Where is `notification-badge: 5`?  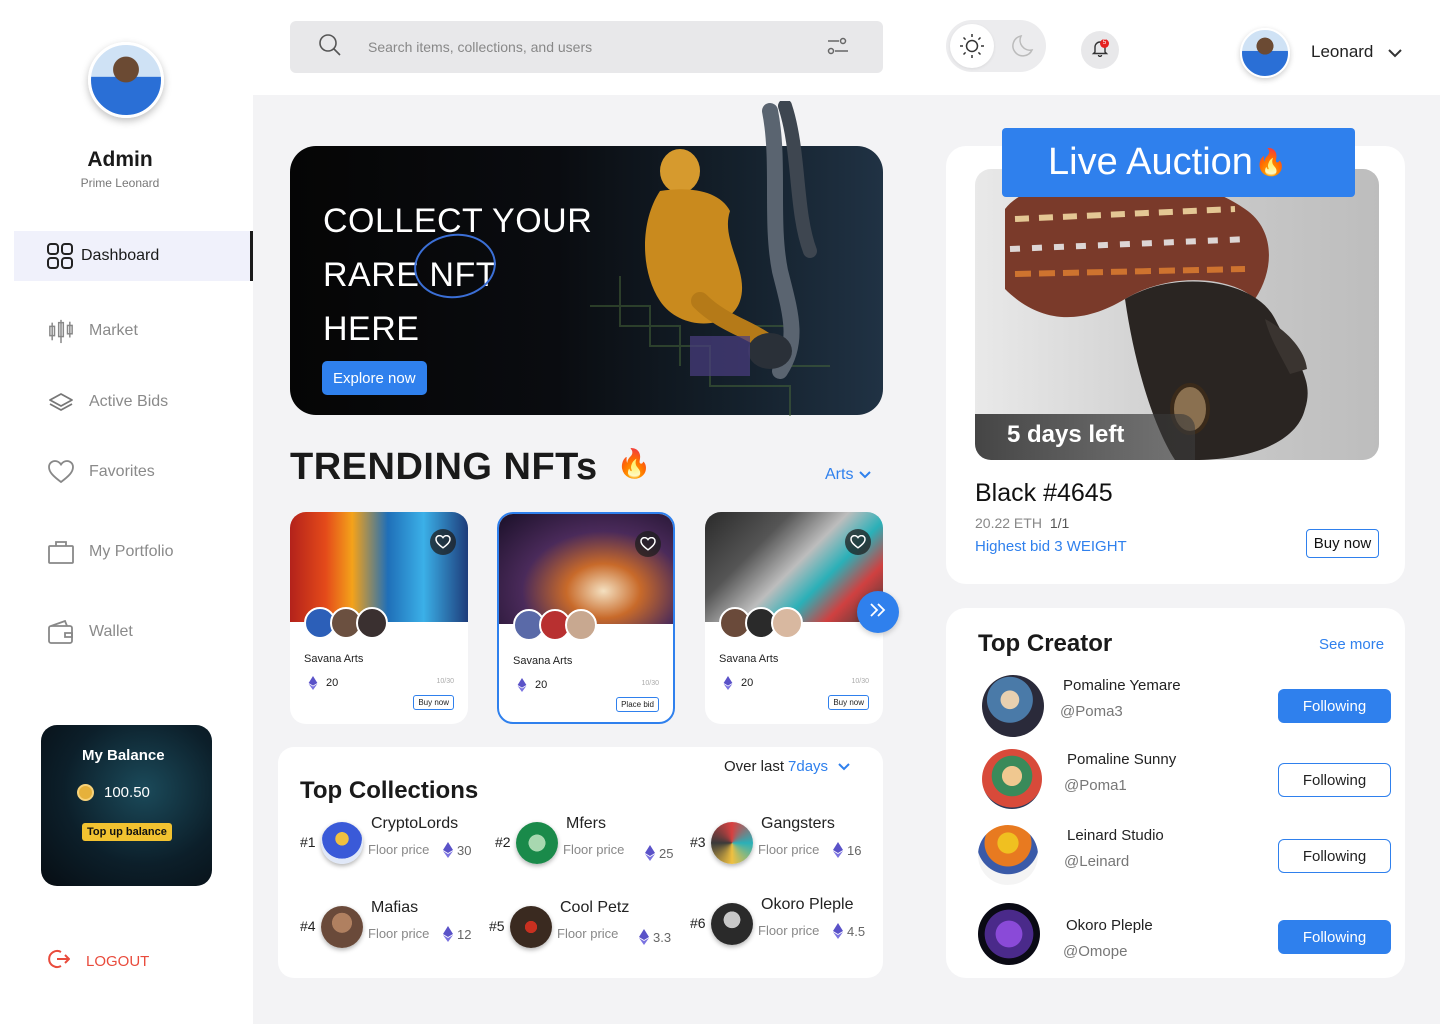
notification-badge: 5 is located at coordinates (1104, 43).